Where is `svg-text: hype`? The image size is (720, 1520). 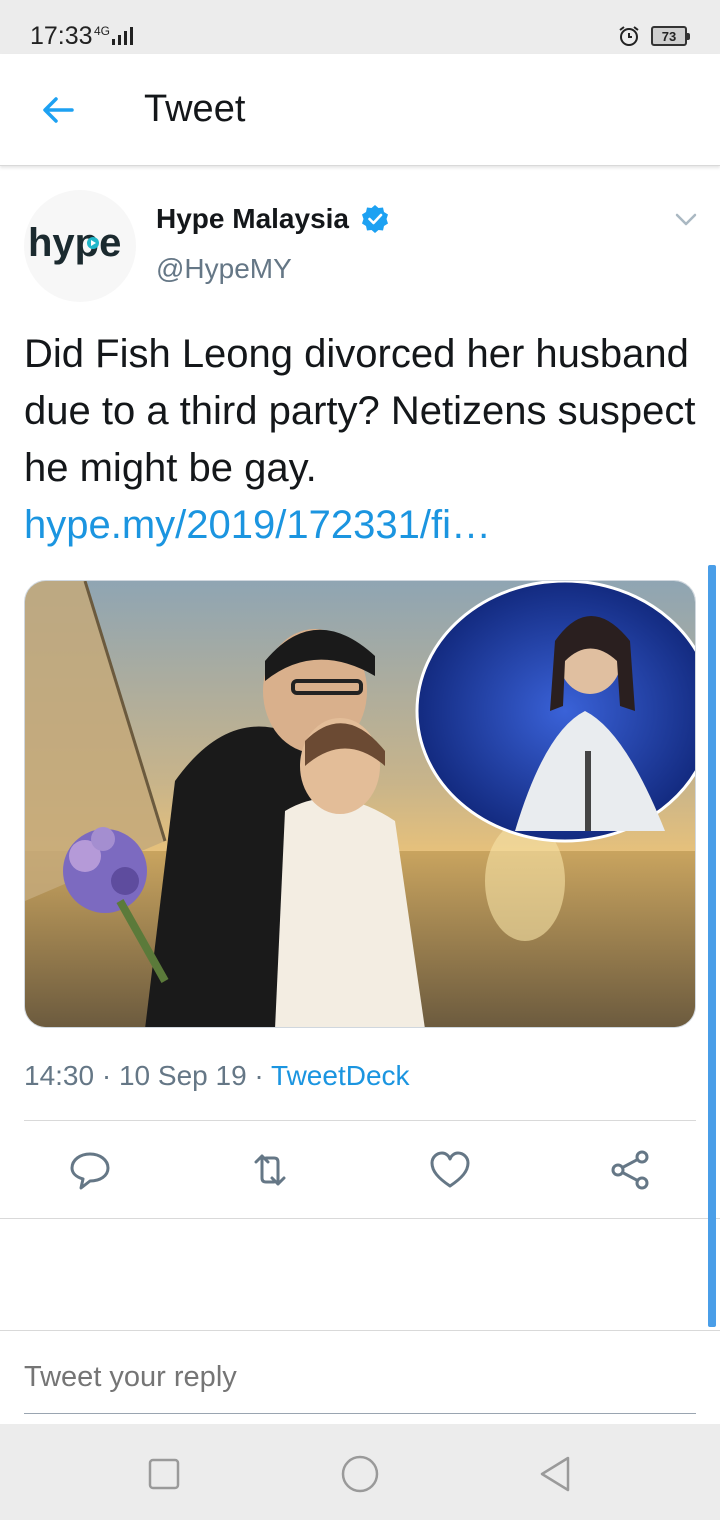
svg-text: hype is located at coordinates (74, 243).